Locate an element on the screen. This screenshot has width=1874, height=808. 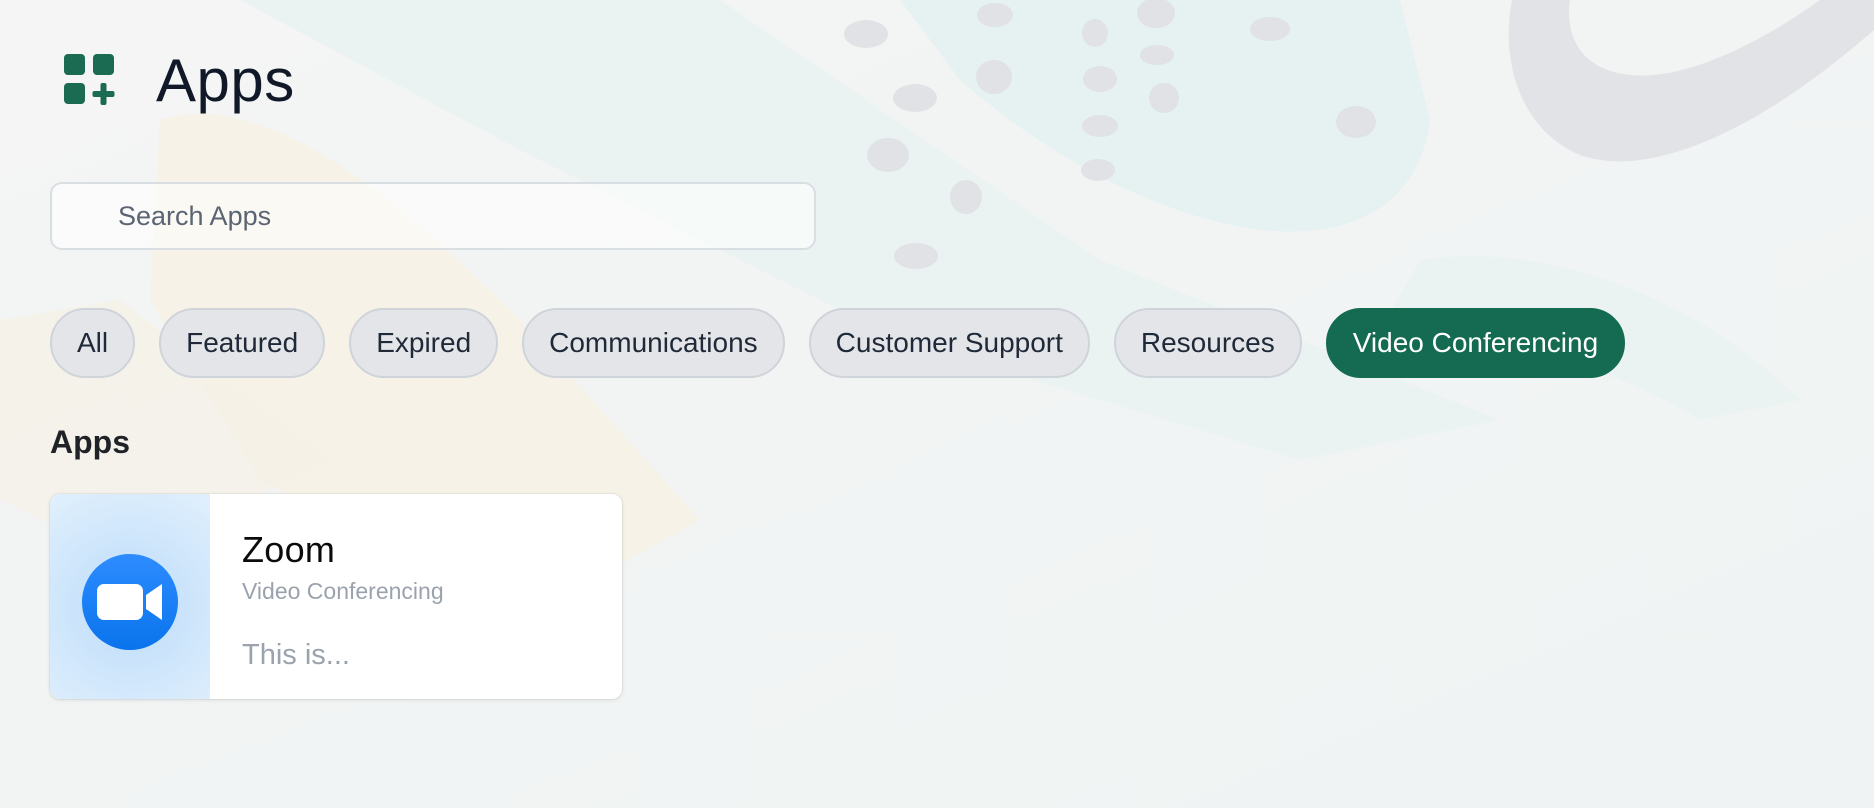
apps-grid-plus-icon is located at coordinates (89, 79).